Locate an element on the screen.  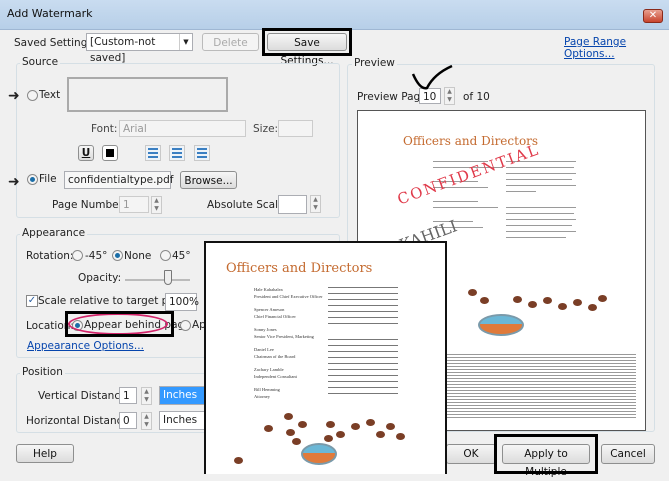
source-title: Source is located at coordinates (40, 62).